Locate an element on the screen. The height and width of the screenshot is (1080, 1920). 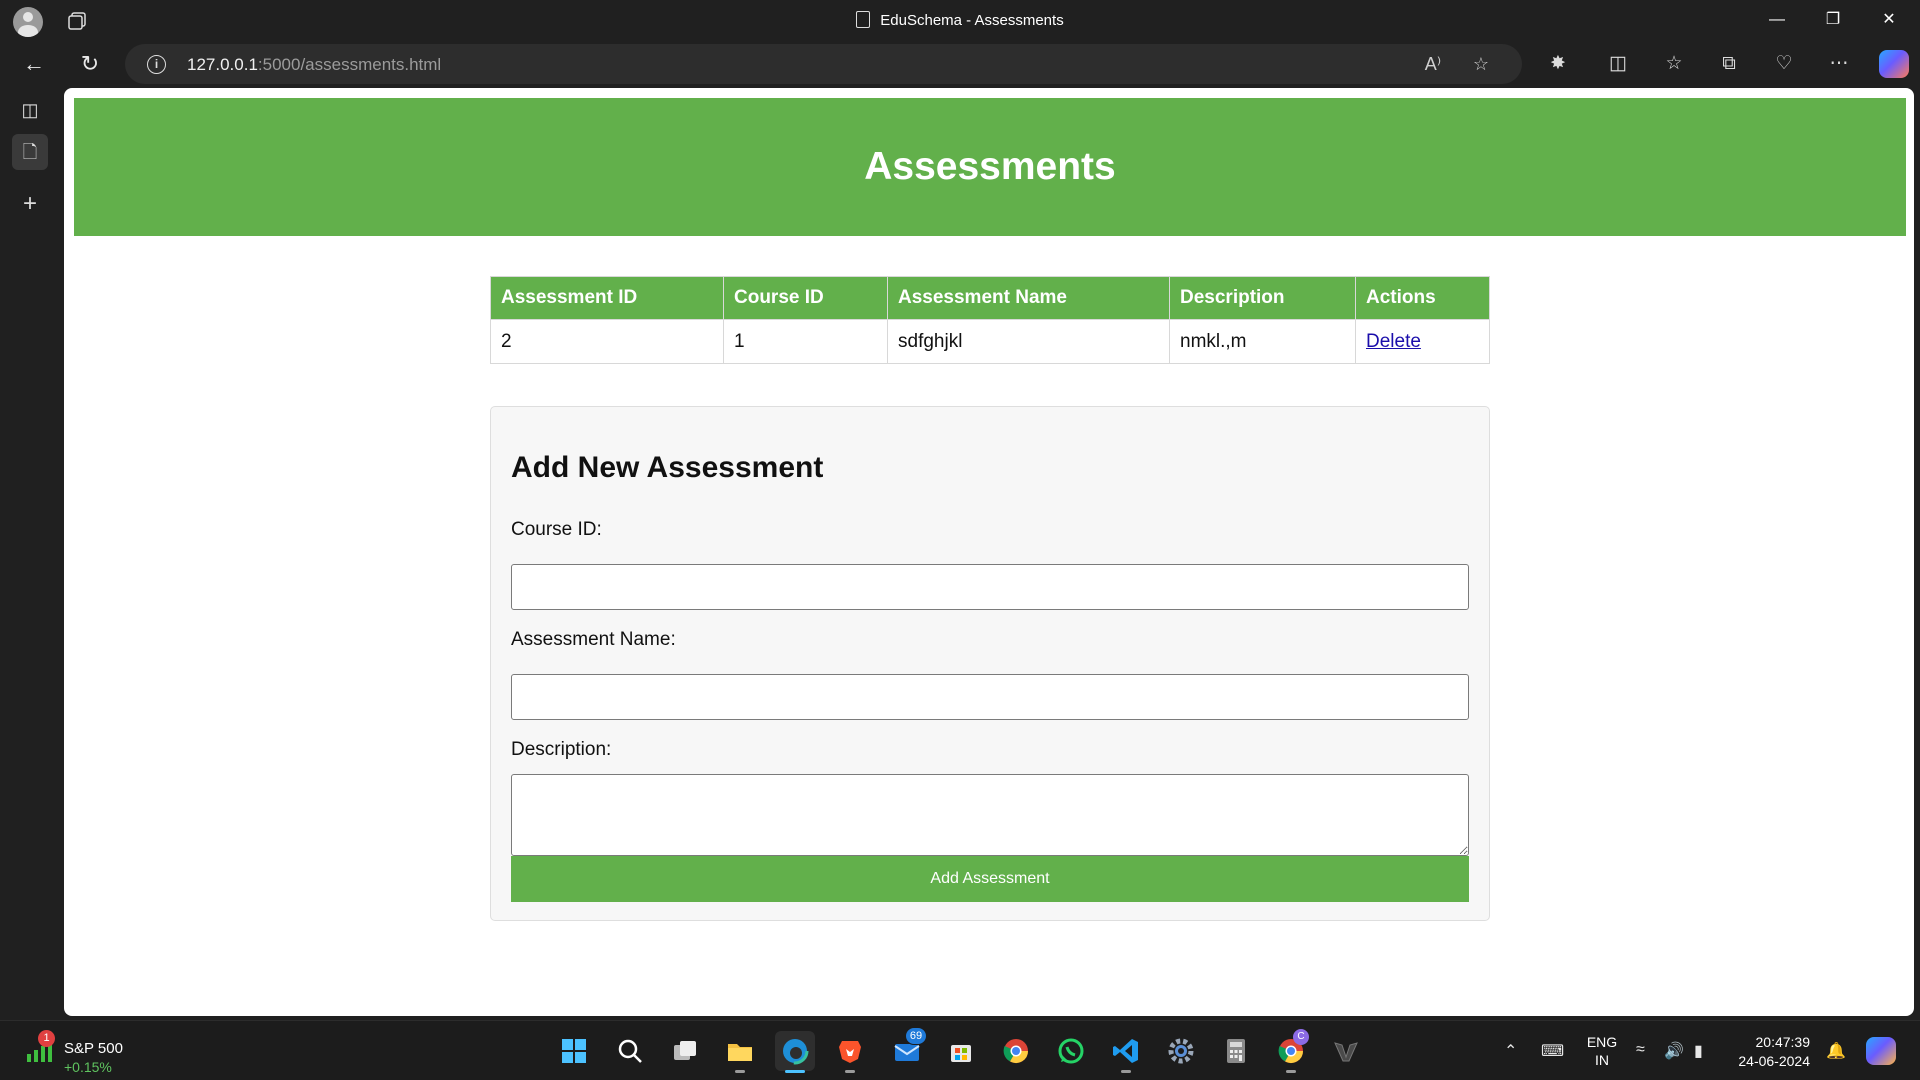
column-header-course-id: Course ID is located at coordinates (805, 298).